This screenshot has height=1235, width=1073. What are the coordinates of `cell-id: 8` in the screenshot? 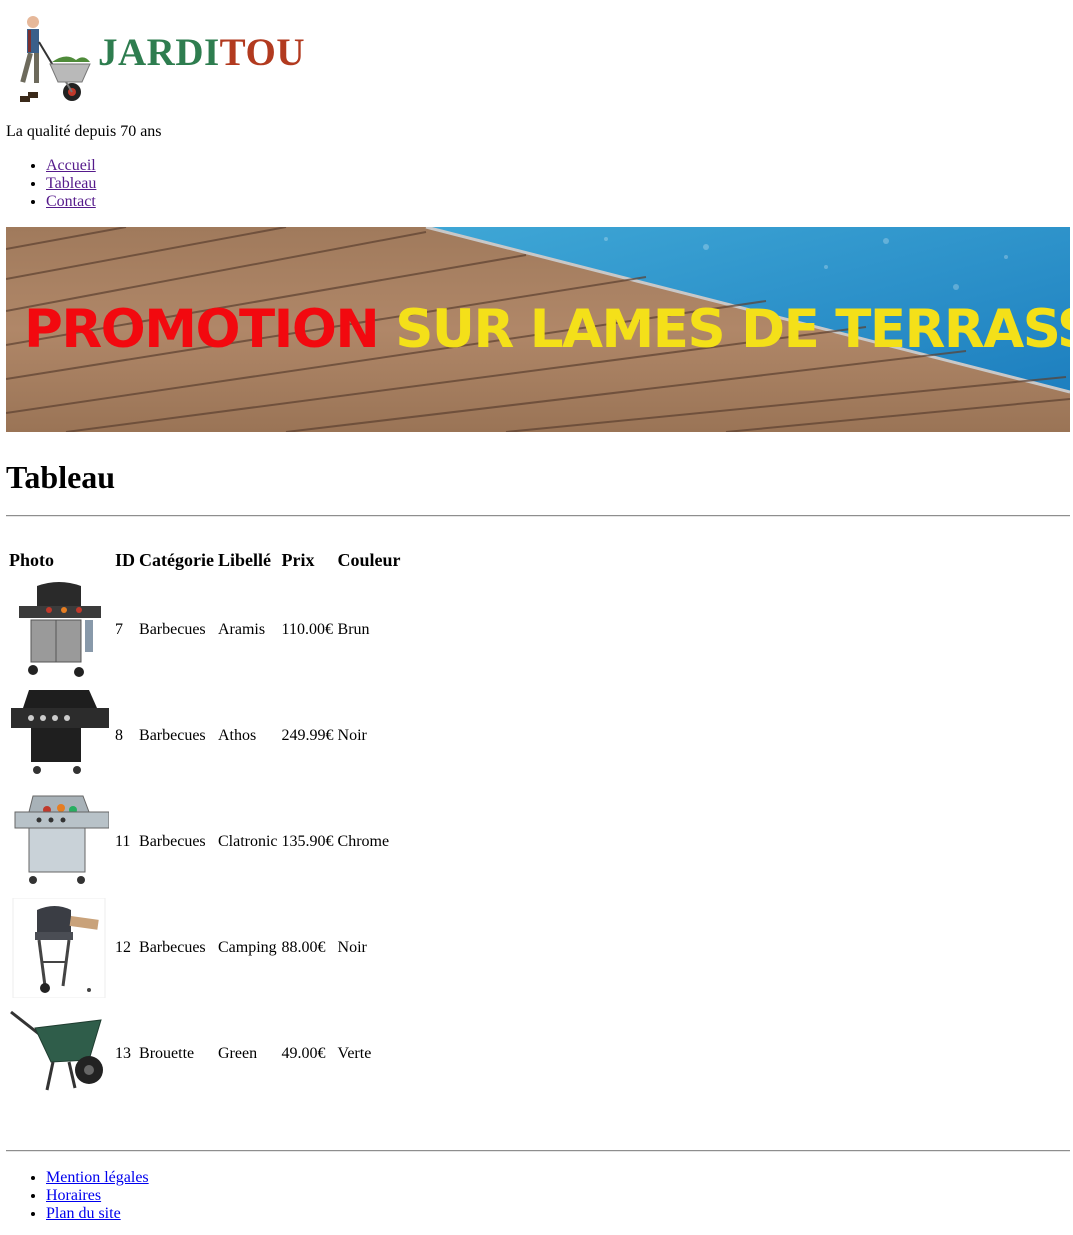 It's located at (119, 735).